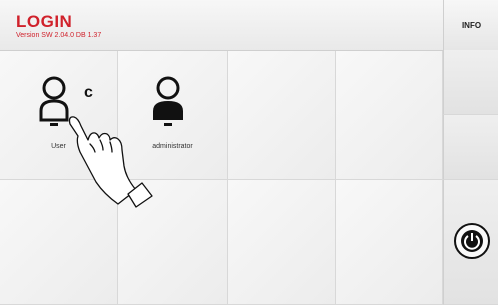  I want to click on version-label: Version SW 2.04.0 DB 1.37, so click(59, 35).